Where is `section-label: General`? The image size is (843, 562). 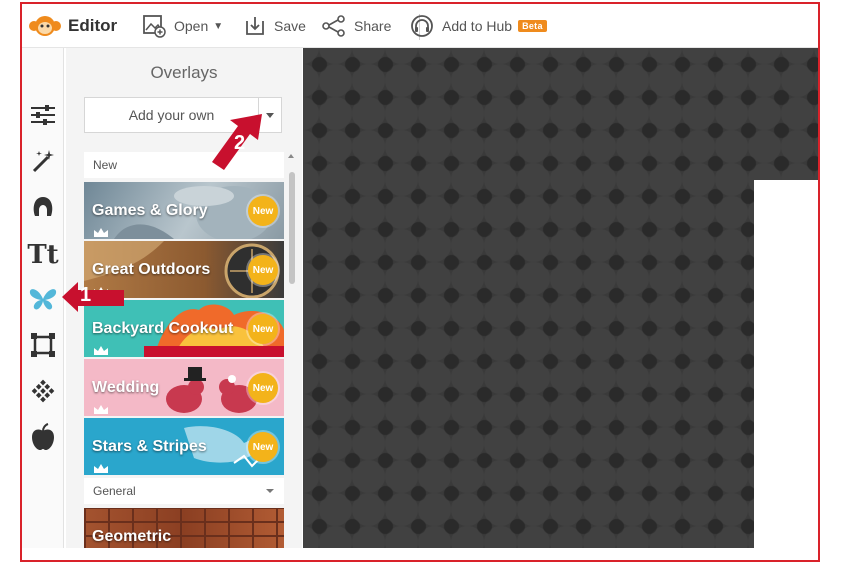 section-label: General is located at coordinates (114, 491).